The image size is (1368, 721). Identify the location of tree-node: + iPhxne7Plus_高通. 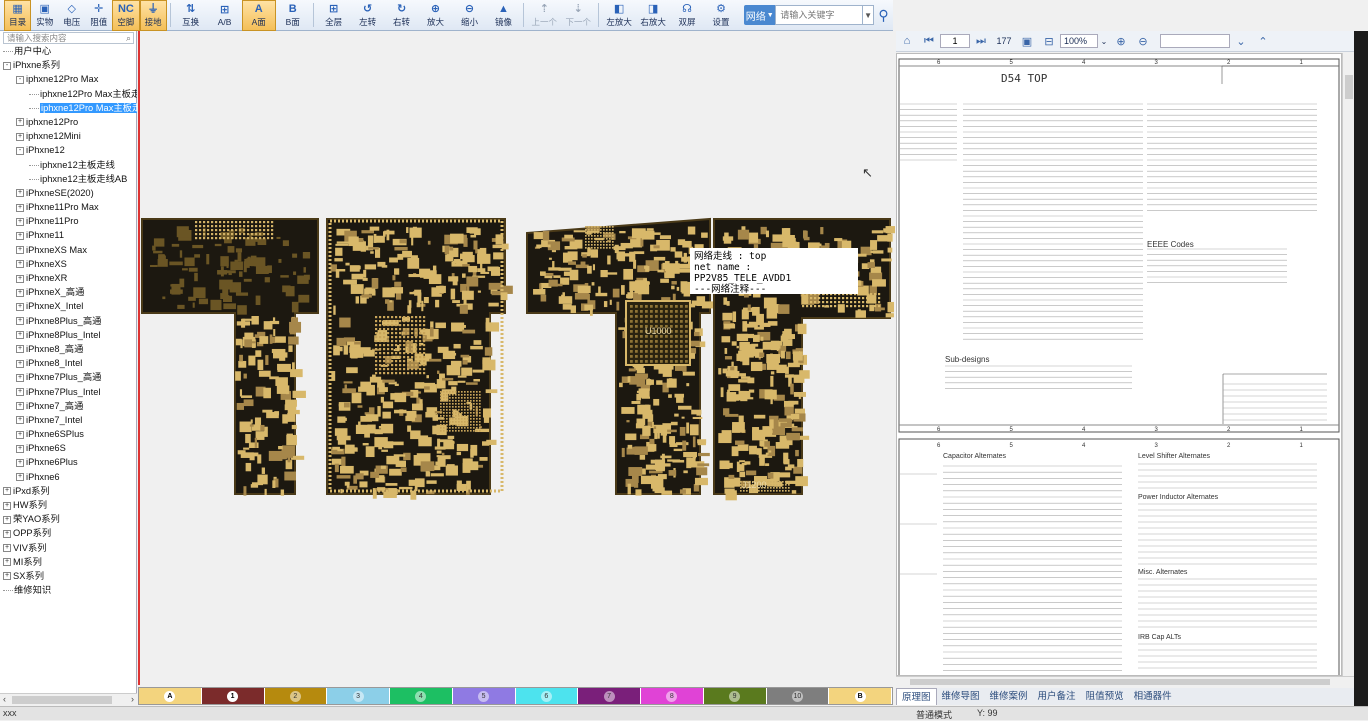
(68, 377).